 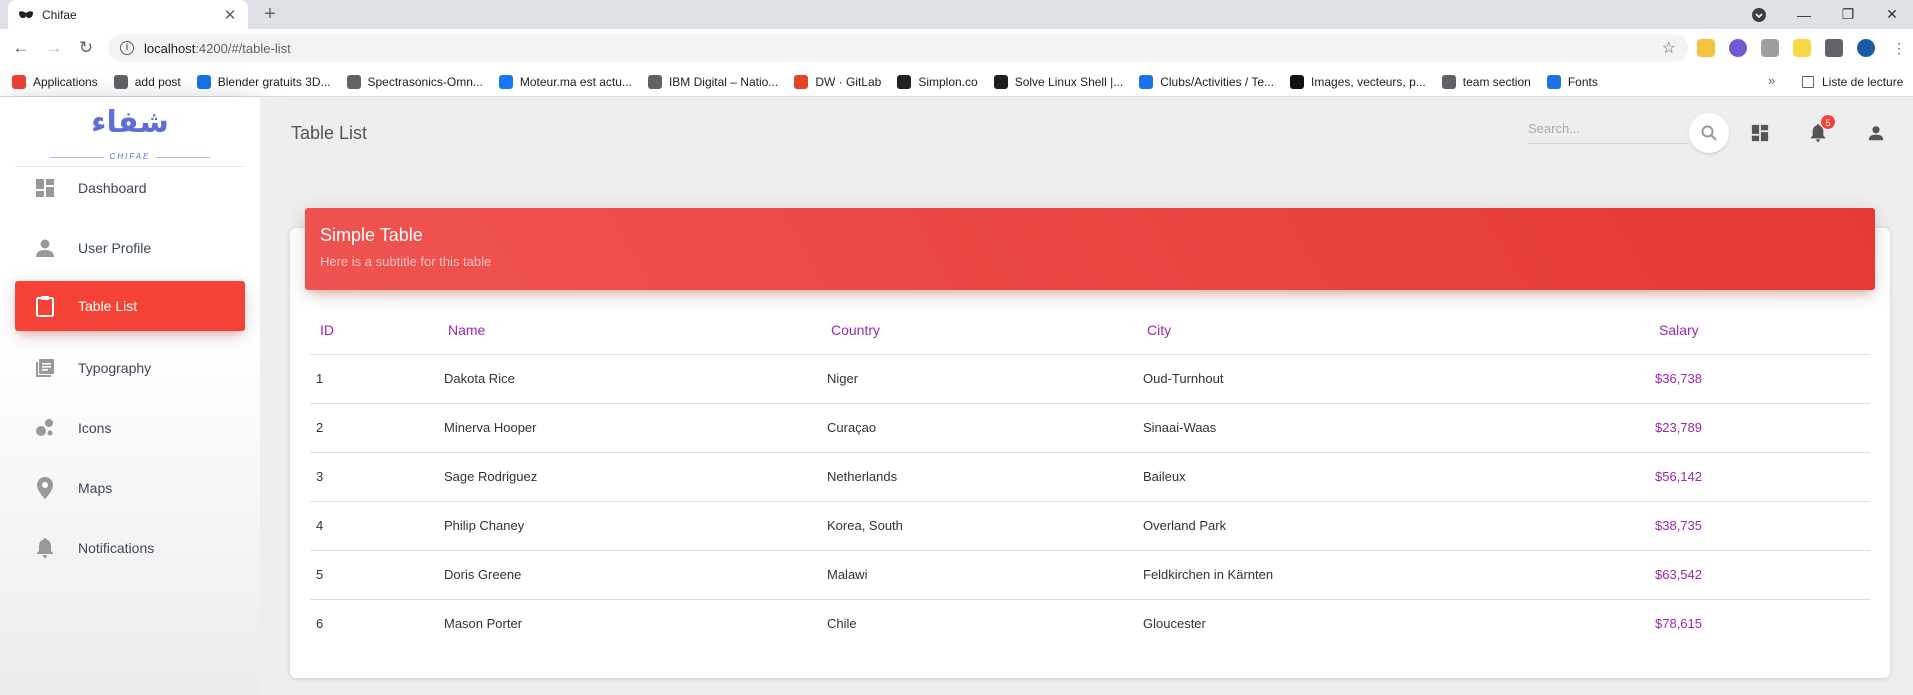 I want to click on address-bar: i localhost:4200/#/table-list ☆, so click(x=898, y=48).